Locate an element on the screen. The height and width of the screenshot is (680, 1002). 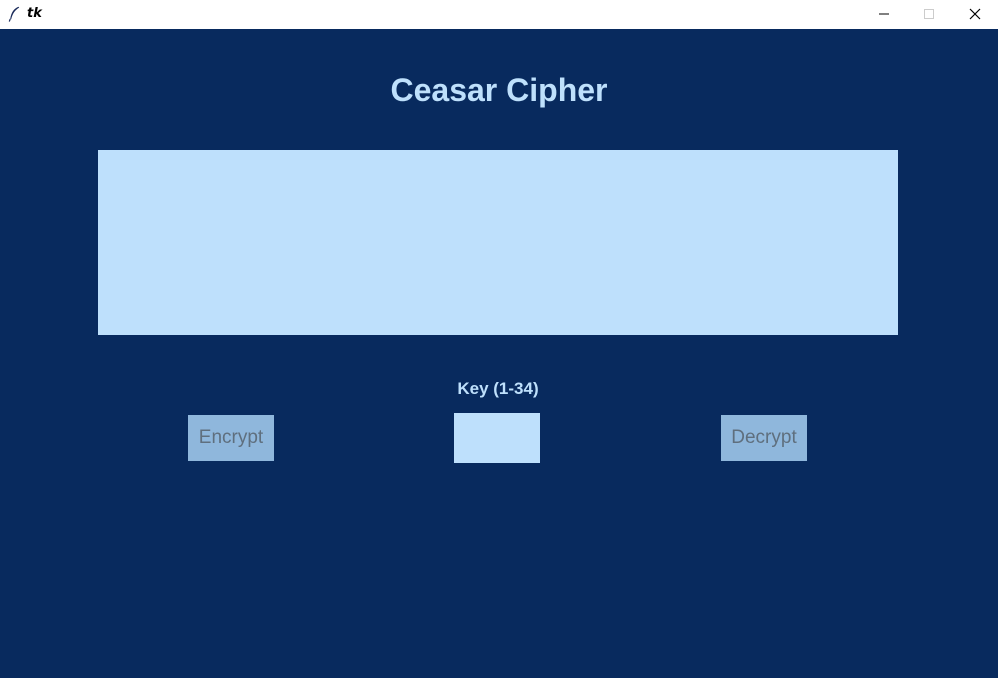
encrypt-button: Encrypt is located at coordinates (231, 438).